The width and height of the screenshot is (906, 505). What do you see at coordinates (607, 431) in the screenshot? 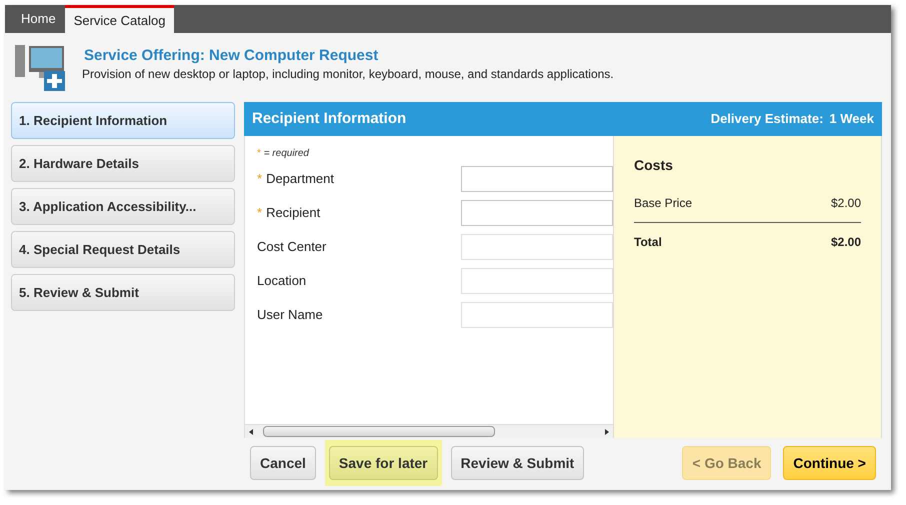
I see `scroll-right-icon` at bounding box center [607, 431].